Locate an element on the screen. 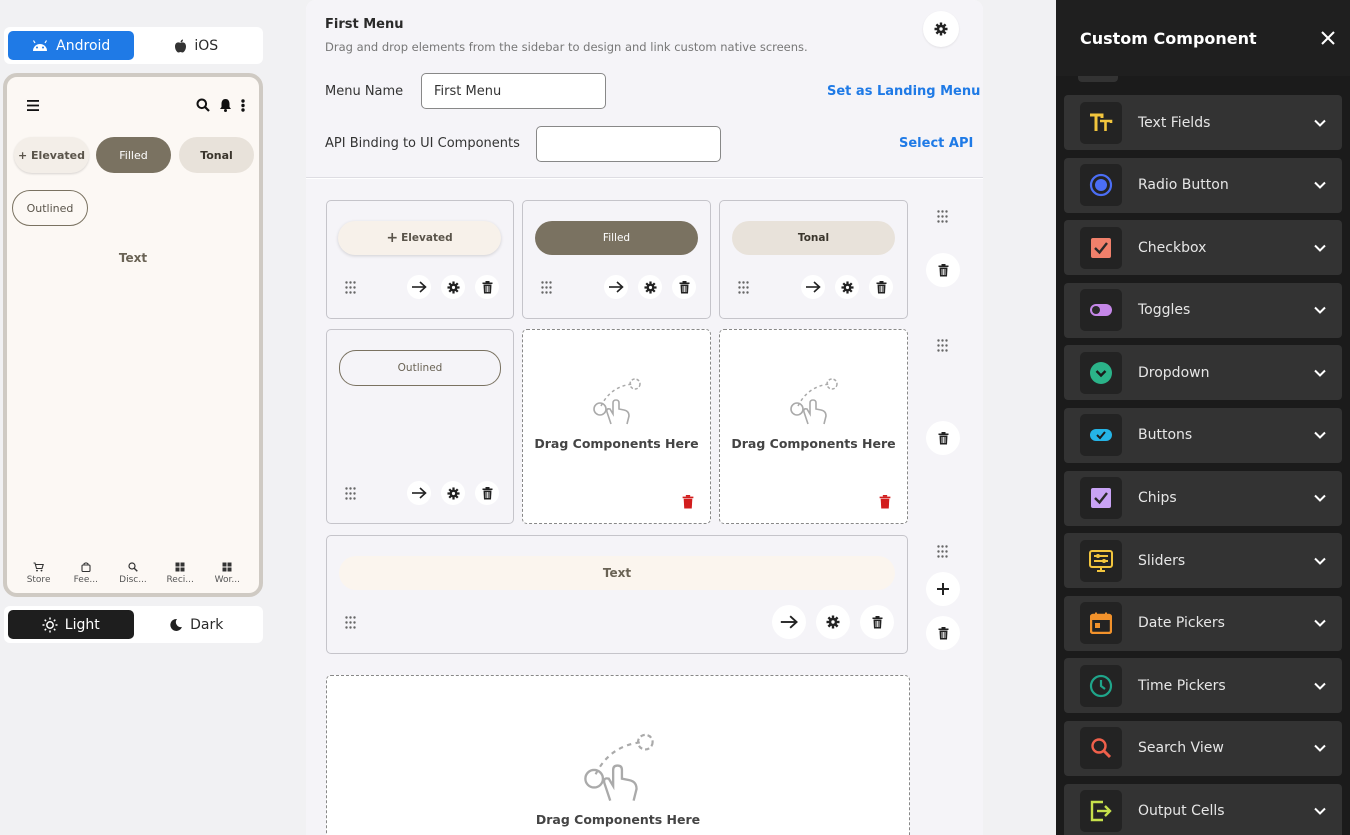 This screenshot has height=835, width=1350. preview-outlined-button: Outlined is located at coordinates (50, 208).